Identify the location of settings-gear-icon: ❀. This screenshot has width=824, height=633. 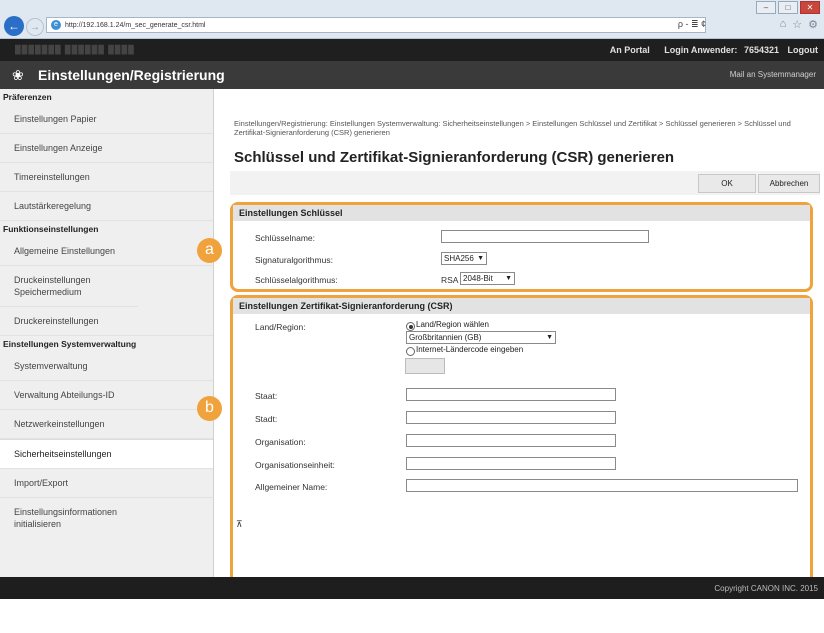
(18, 75).